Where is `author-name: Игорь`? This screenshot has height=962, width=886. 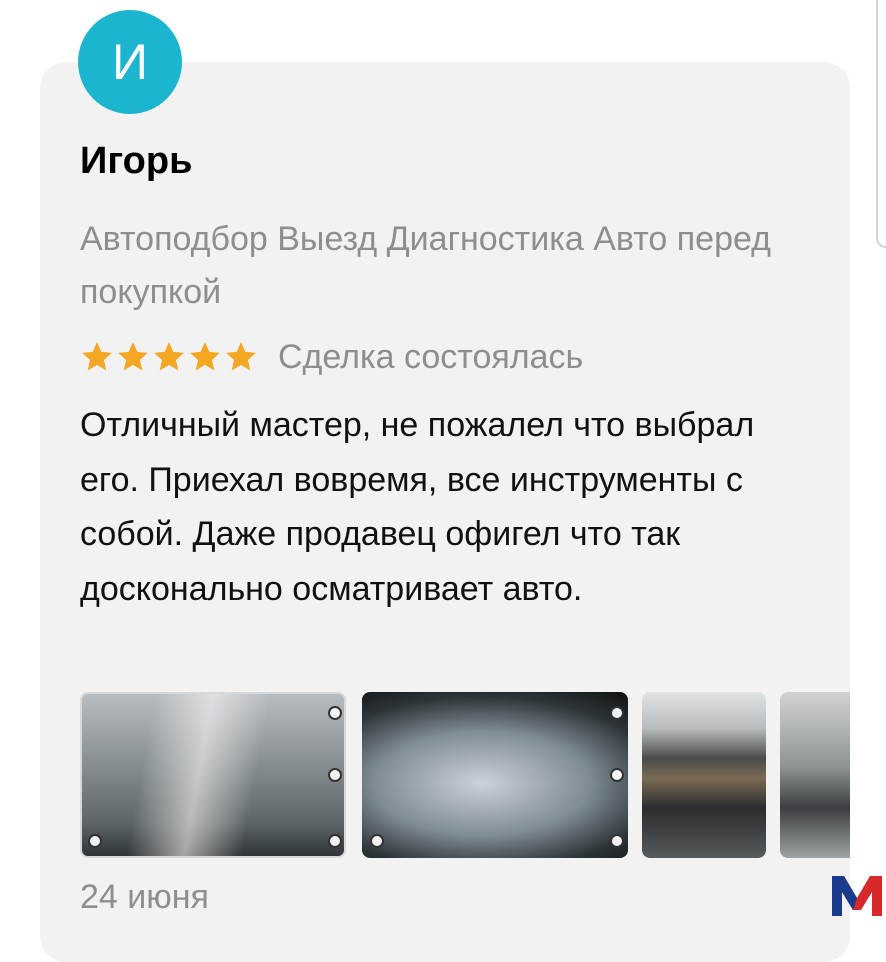 author-name: Игорь is located at coordinates (136, 161).